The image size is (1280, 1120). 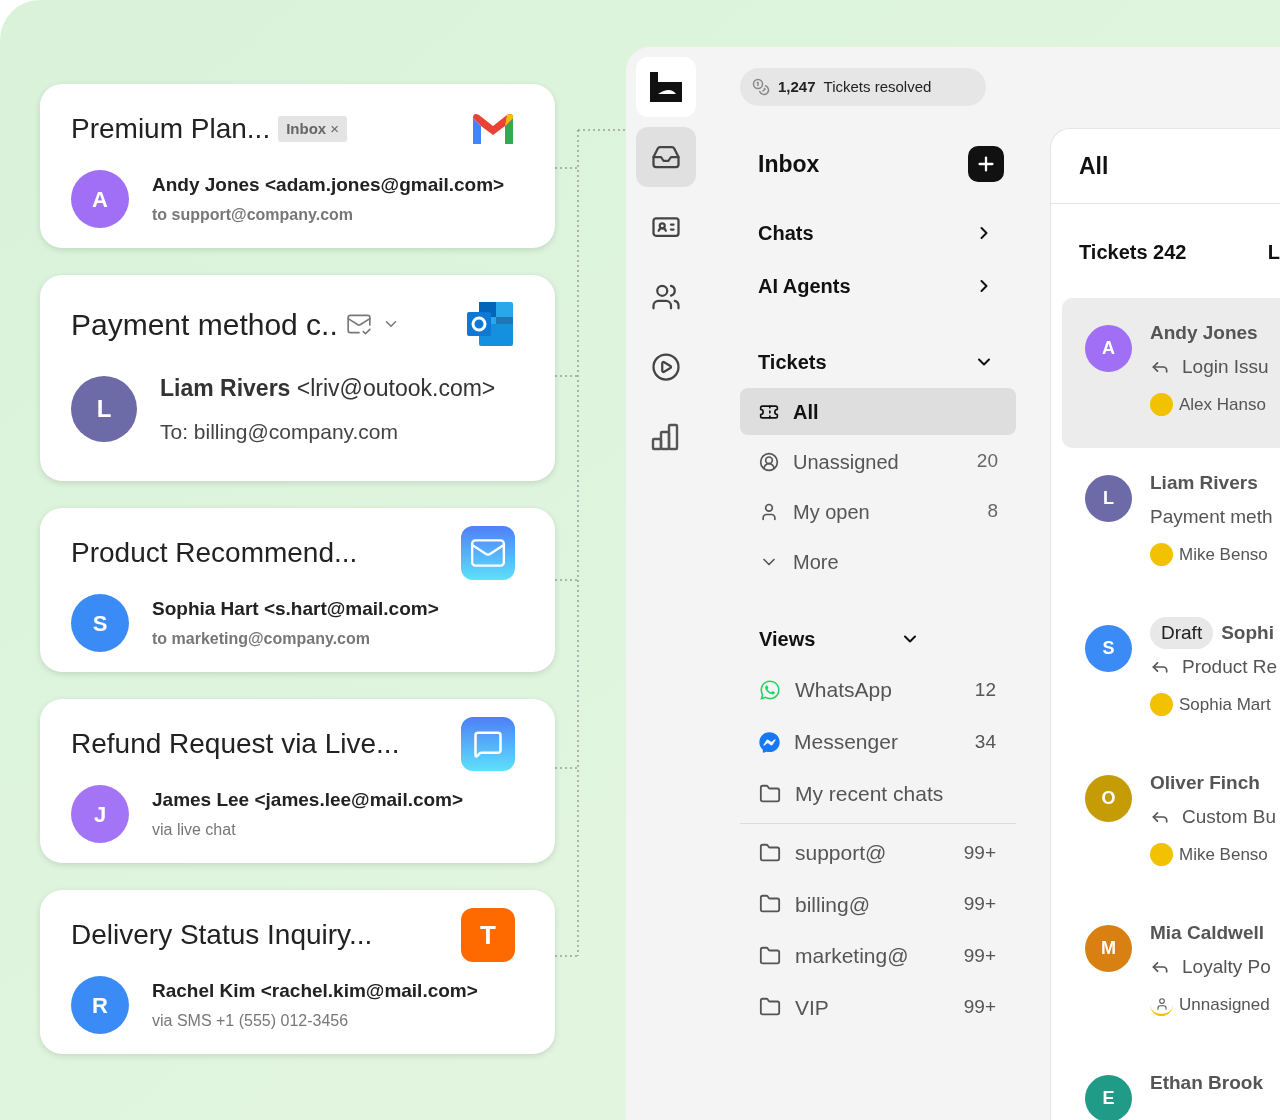 What do you see at coordinates (1171, 973) in the screenshot?
I see `ticket-row: M Mia Caldwell Loyalty Po Unnasigned` at bounding box center [1171, 973].